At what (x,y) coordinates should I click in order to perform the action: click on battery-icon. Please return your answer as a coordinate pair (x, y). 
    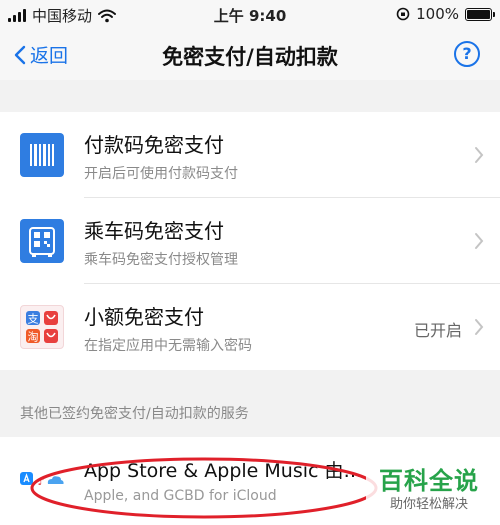
    Looking at the image, I should click on (480, 14).